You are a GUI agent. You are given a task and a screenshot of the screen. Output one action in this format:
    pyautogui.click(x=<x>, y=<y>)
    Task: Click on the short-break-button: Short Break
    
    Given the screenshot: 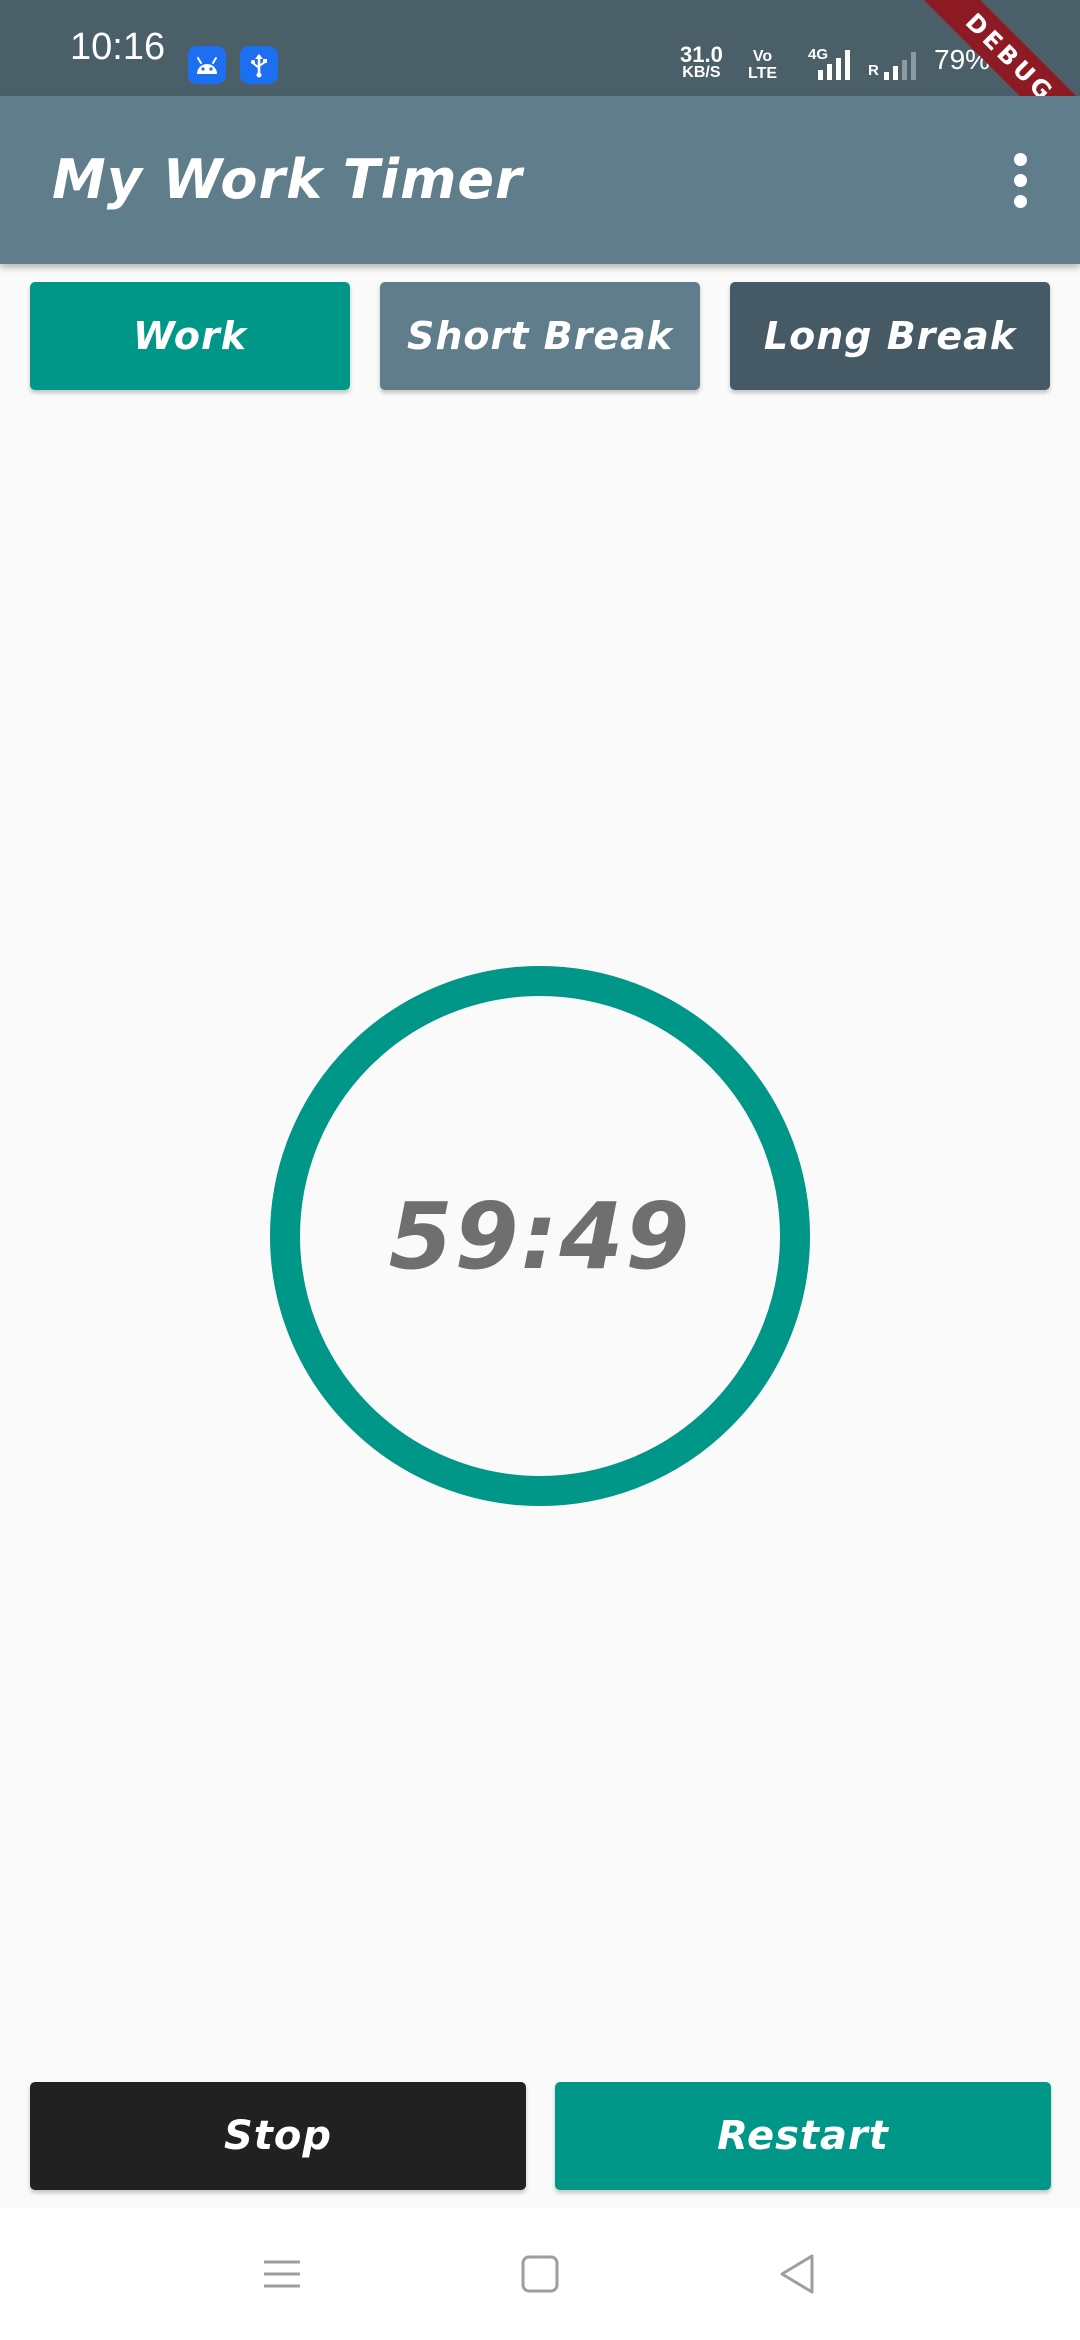 What is the action you would take?
    pyautogui.click(x=540, y=336)
    